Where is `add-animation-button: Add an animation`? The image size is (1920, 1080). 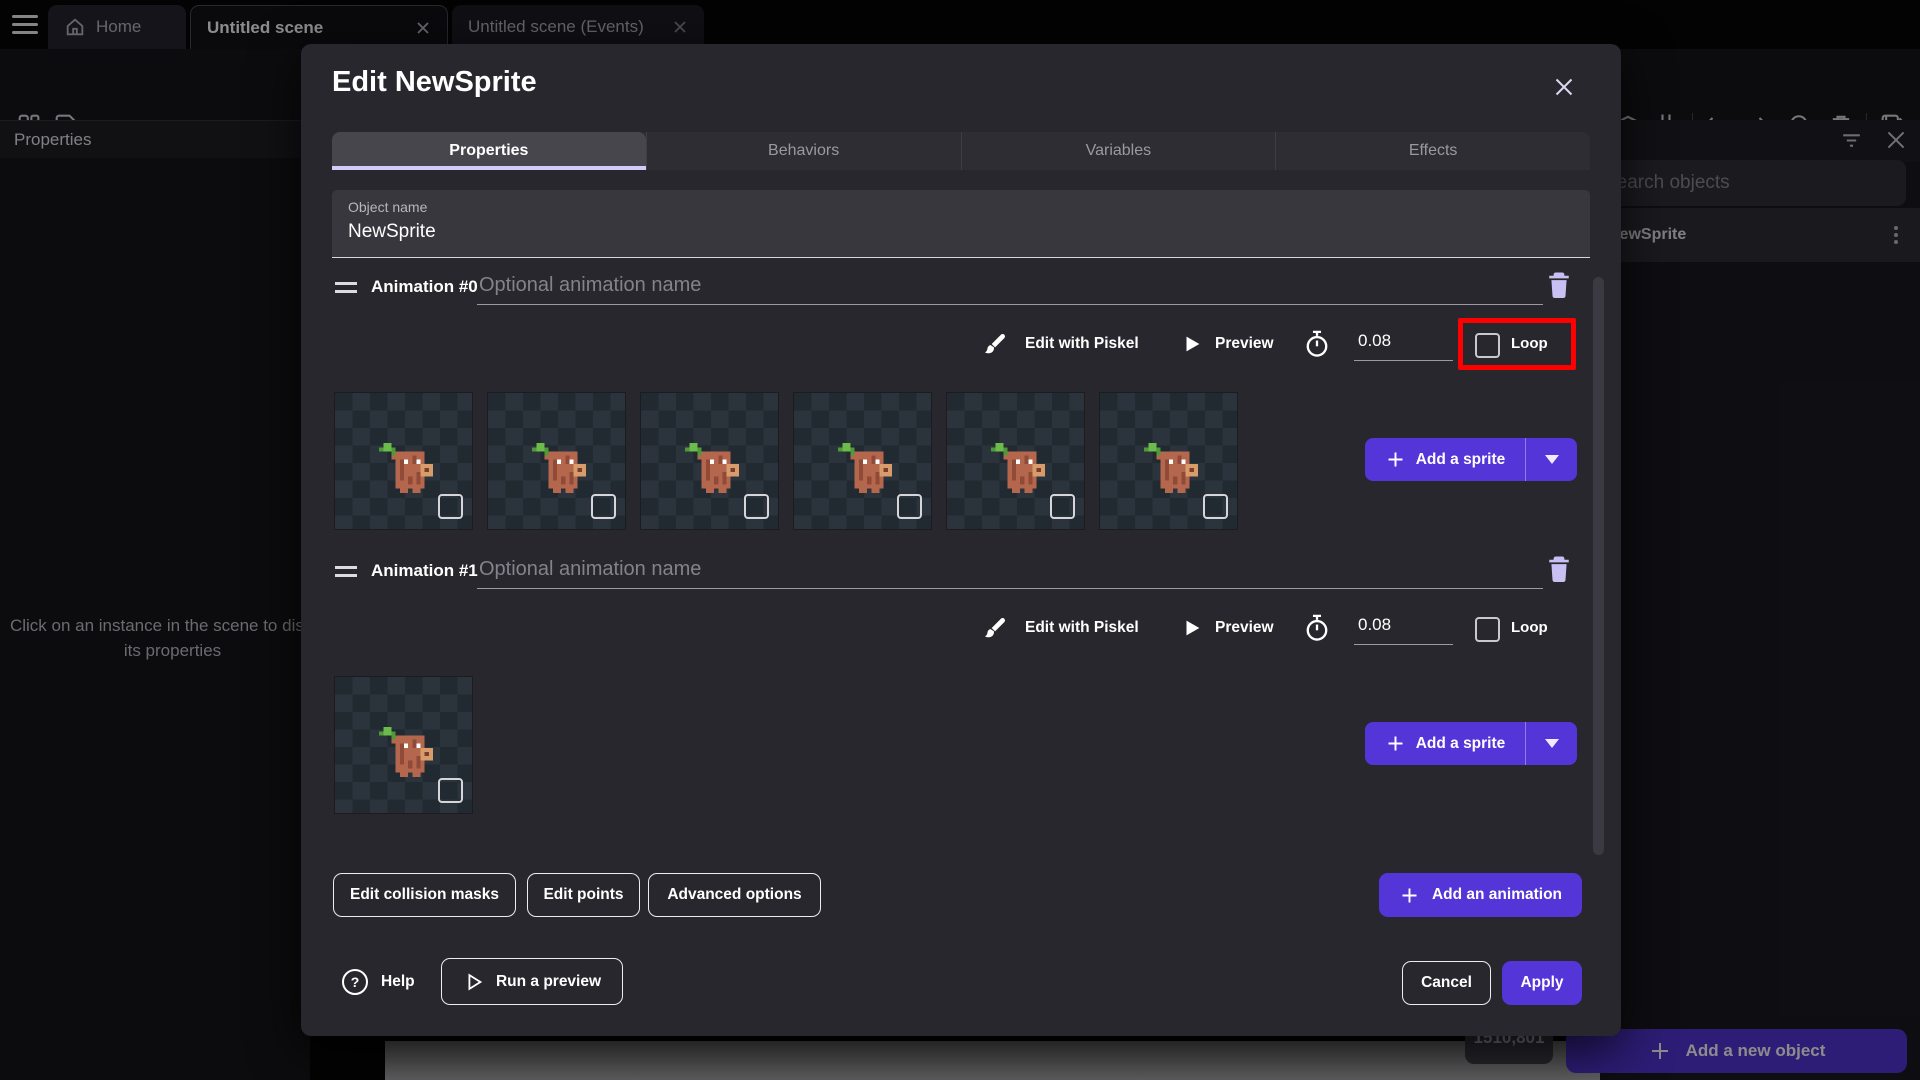
add-animation-button: Add an animation is located at coordinates (1480, 895).